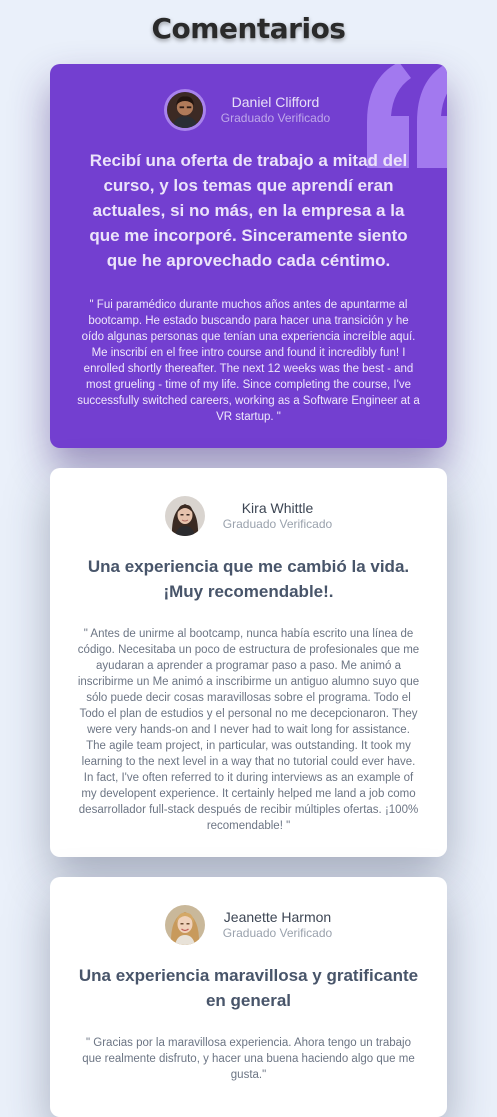  Describe the element at coordinates (277, 916) in the screenshot. I see `author-name: Jeanette Harmon` at that location.